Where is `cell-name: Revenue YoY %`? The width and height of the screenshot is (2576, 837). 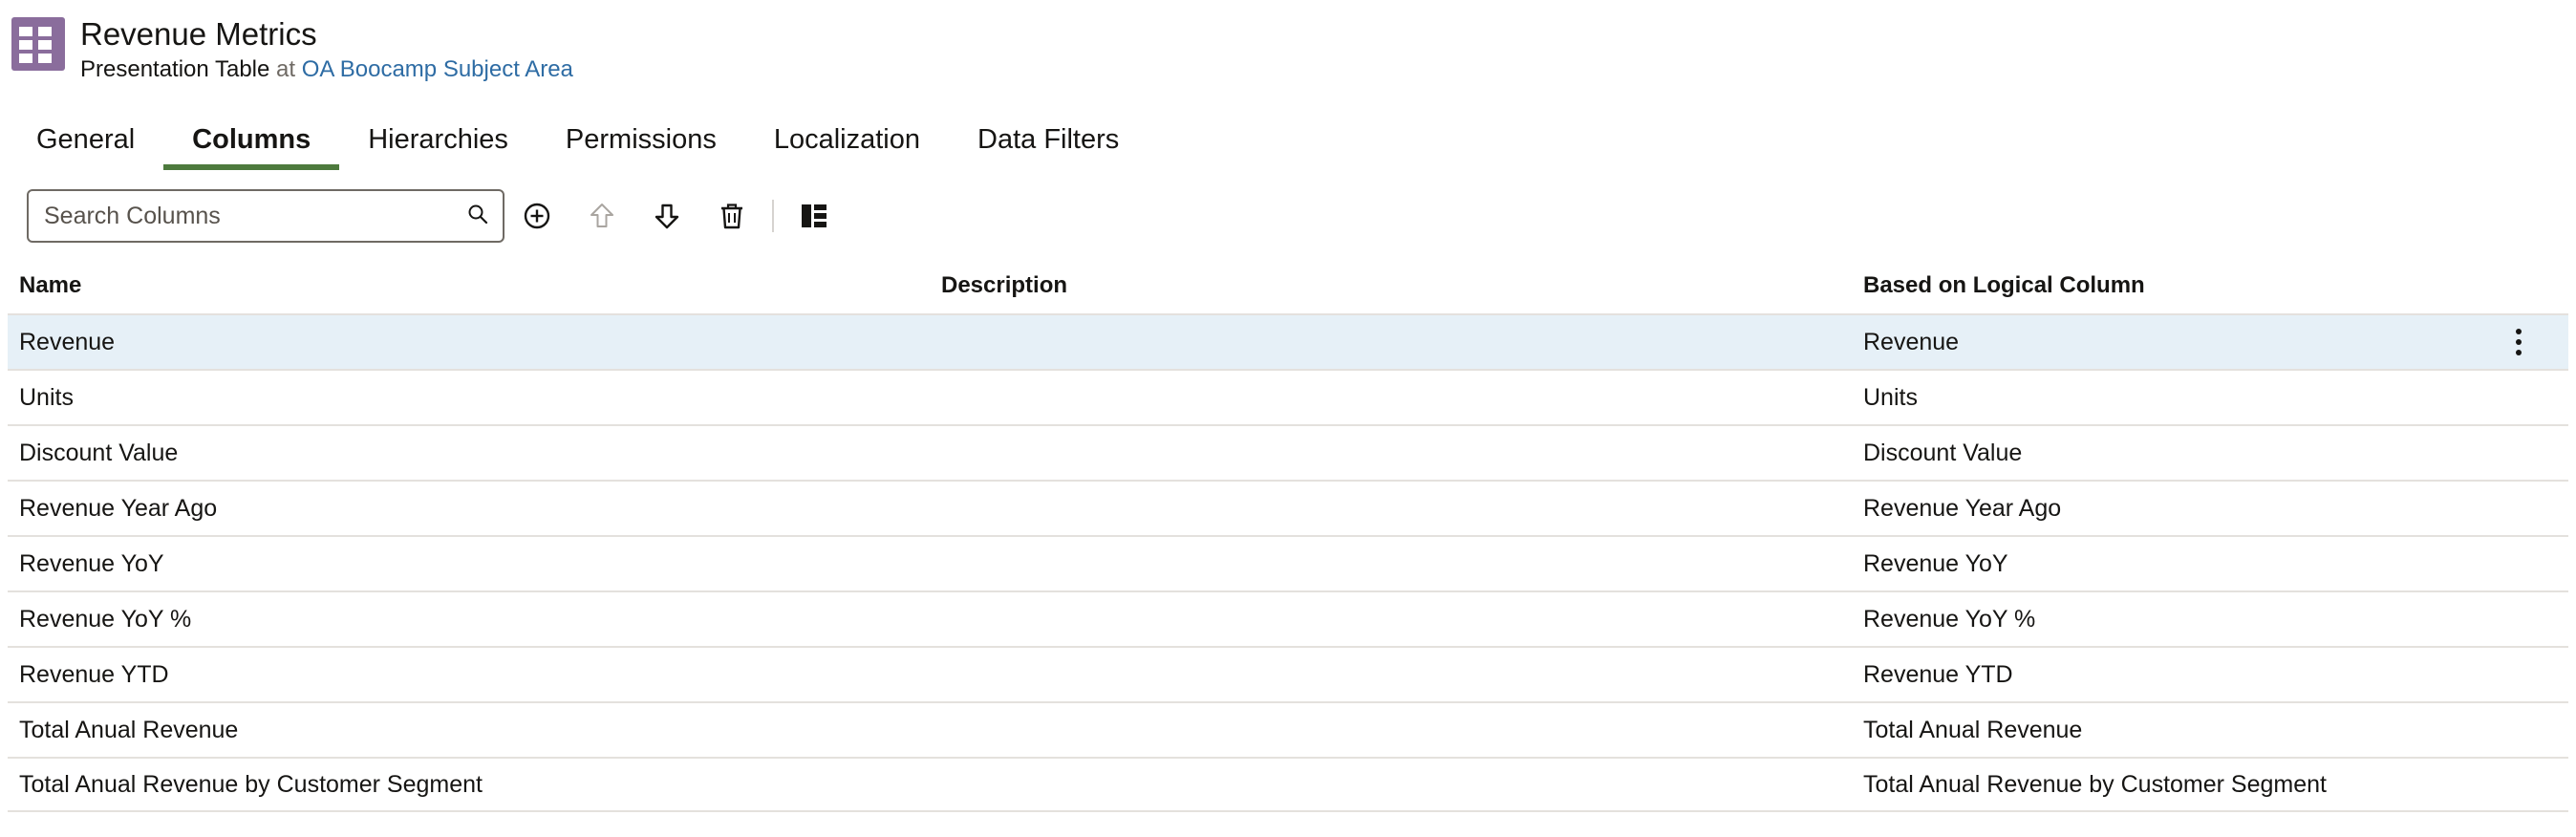 cell-name: Revenue YoY % is located at coordinates (105, 619).